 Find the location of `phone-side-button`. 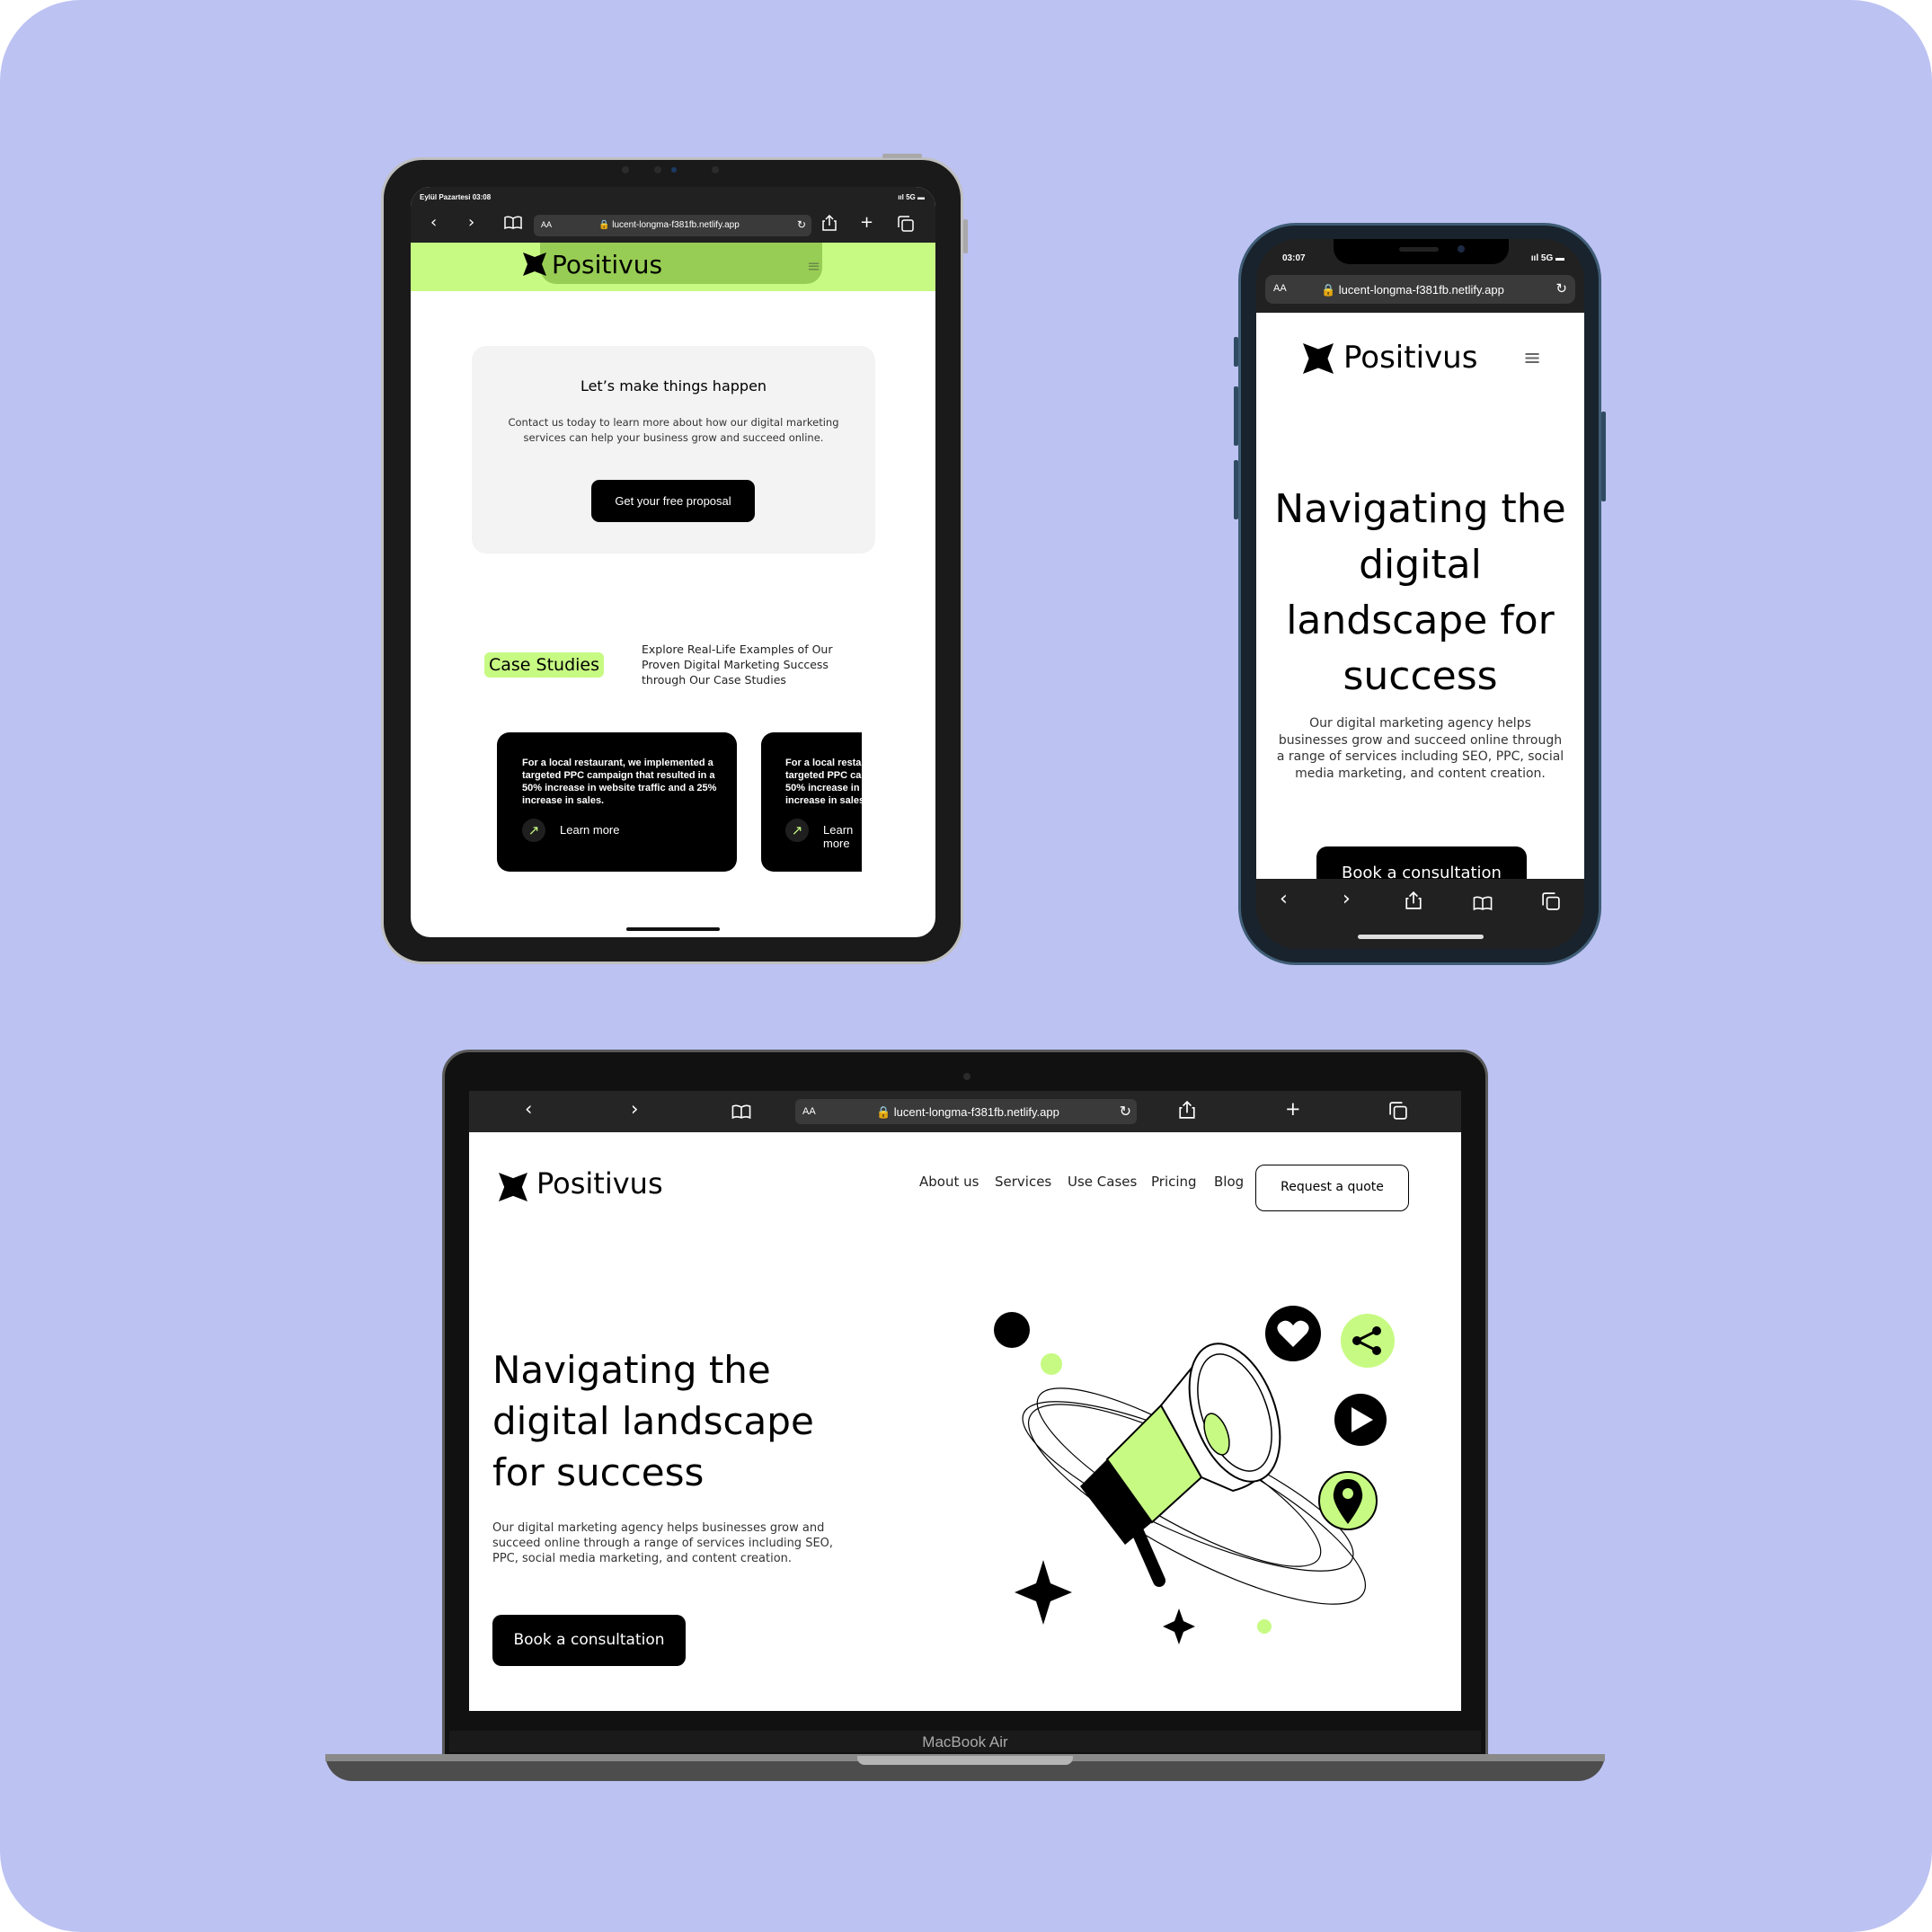

phone-side-button is located at coordinates (1603, 456).